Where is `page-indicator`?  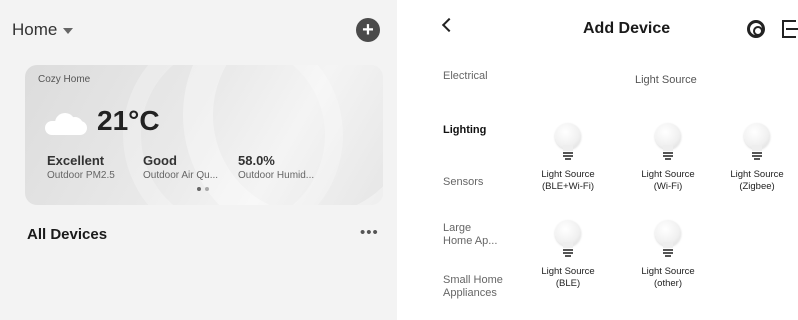 page-indicator is located at coordinates (203, 189).